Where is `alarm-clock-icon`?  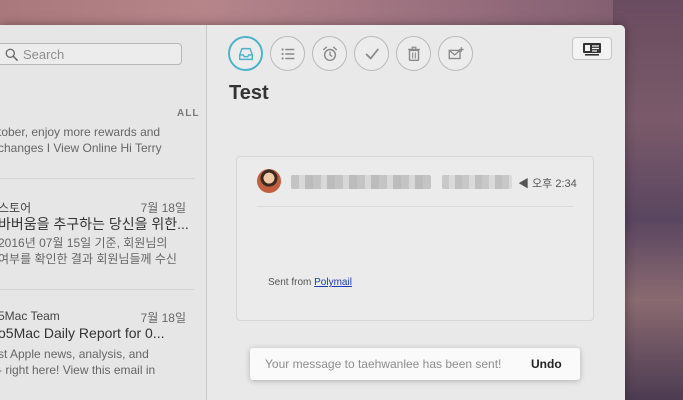 alarm-clock-icon is located at coordinates (329, 53).